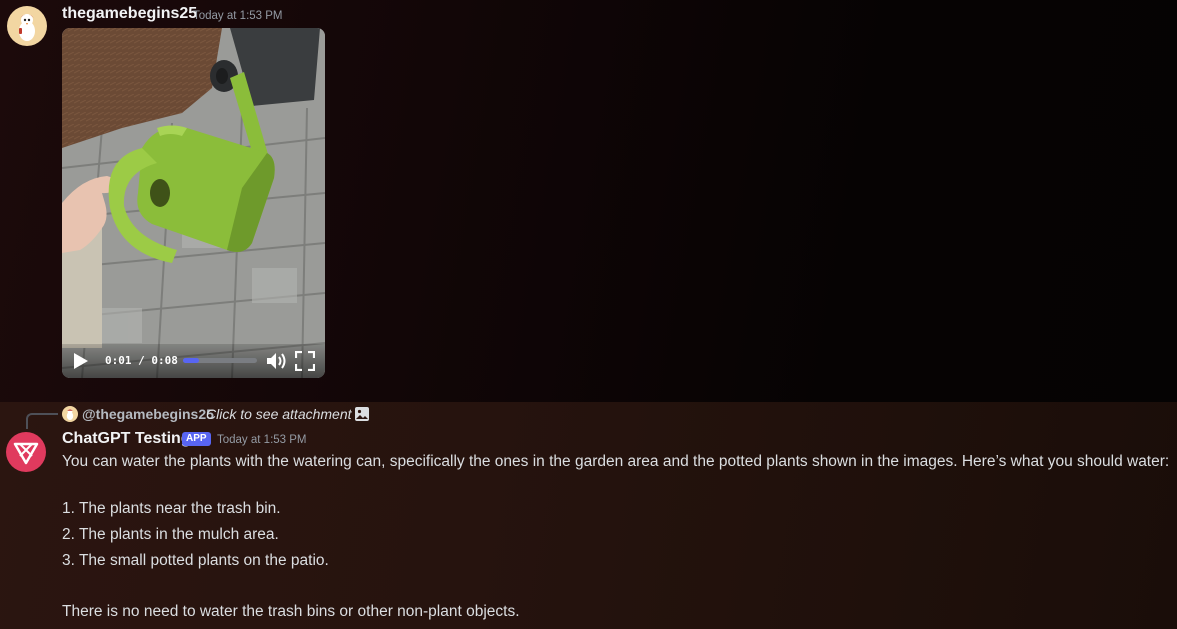 This screenshot has width=1177, height=629. I want to click on reply-avatar, so click(70, 414).